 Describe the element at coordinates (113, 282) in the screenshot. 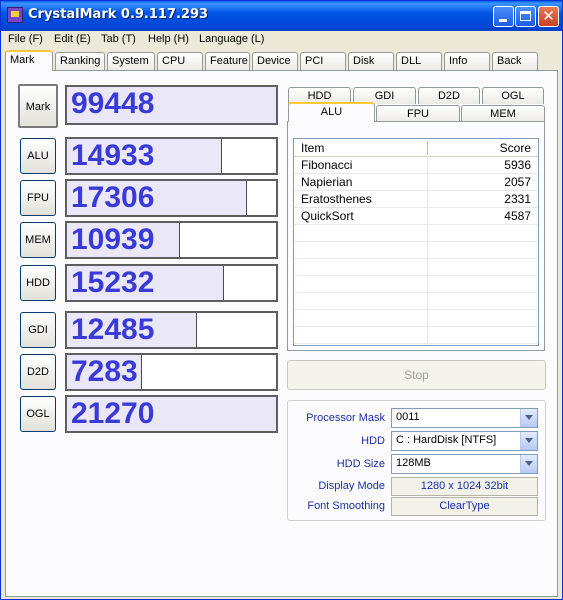

I see `hdd-score-value: 15232` at that location.